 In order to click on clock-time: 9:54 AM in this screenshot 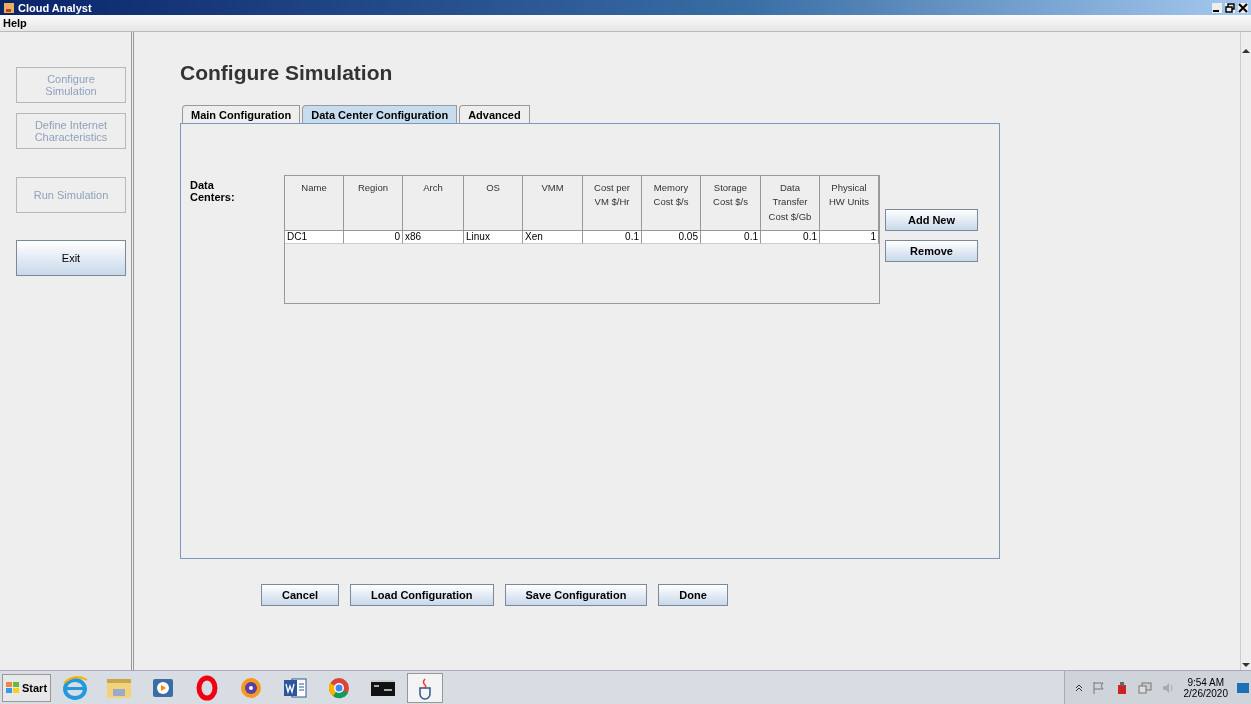, I will do `click(1206, 682)`.